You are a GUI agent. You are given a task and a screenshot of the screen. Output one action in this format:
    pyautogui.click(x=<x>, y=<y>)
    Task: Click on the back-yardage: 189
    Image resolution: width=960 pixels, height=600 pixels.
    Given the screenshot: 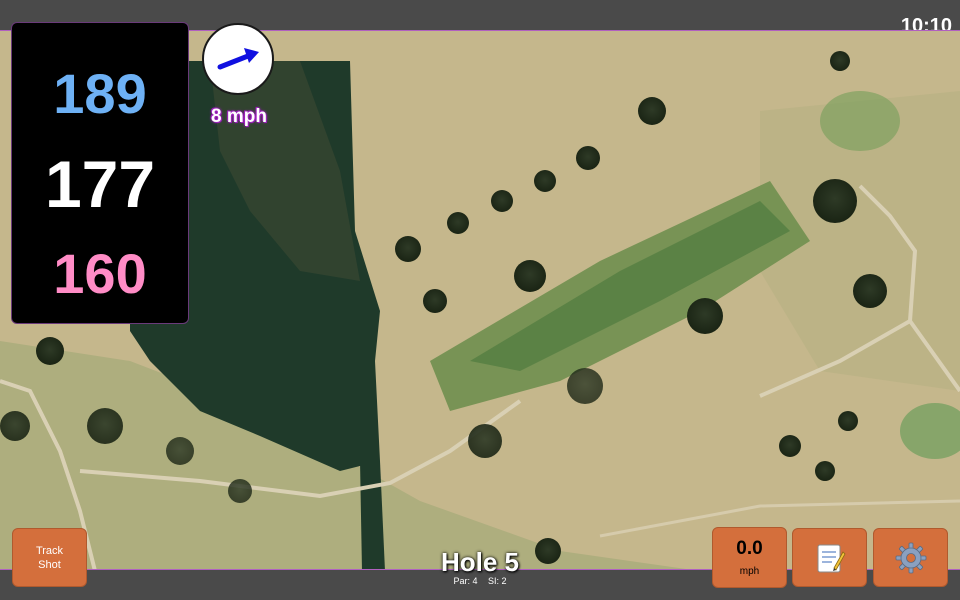 What is the action you would take?
    pyautogui.click(x=100, y=93)
    